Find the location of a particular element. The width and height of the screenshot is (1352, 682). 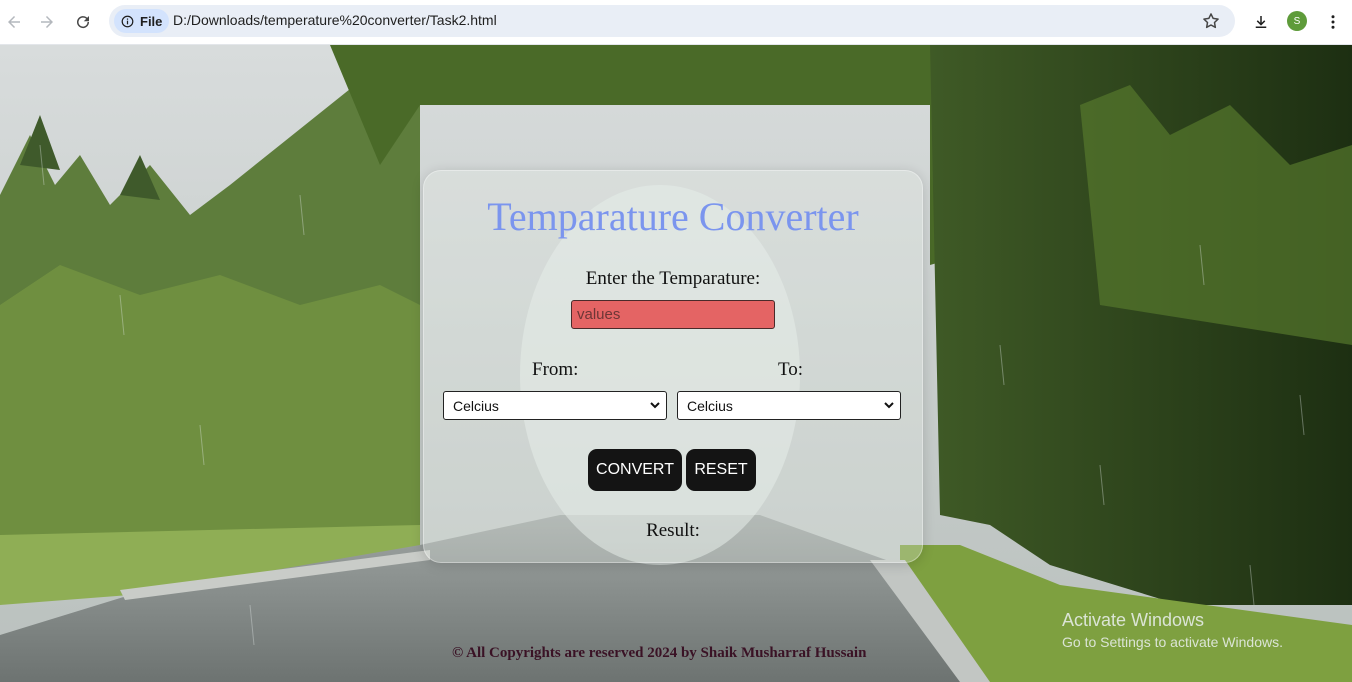

arrow-right-icon is located at coordinates (47, 22).